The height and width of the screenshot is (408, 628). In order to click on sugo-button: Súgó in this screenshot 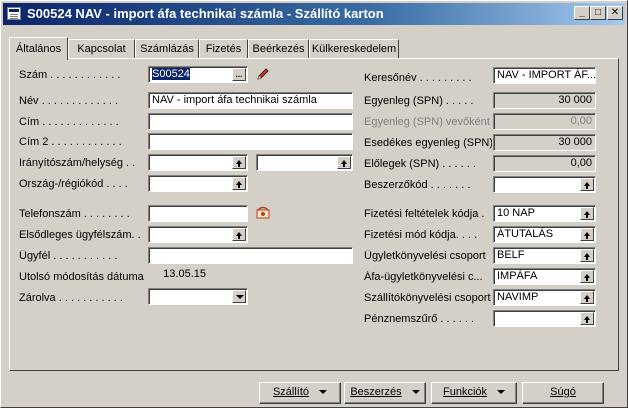, I will do `click(563, 393)`.